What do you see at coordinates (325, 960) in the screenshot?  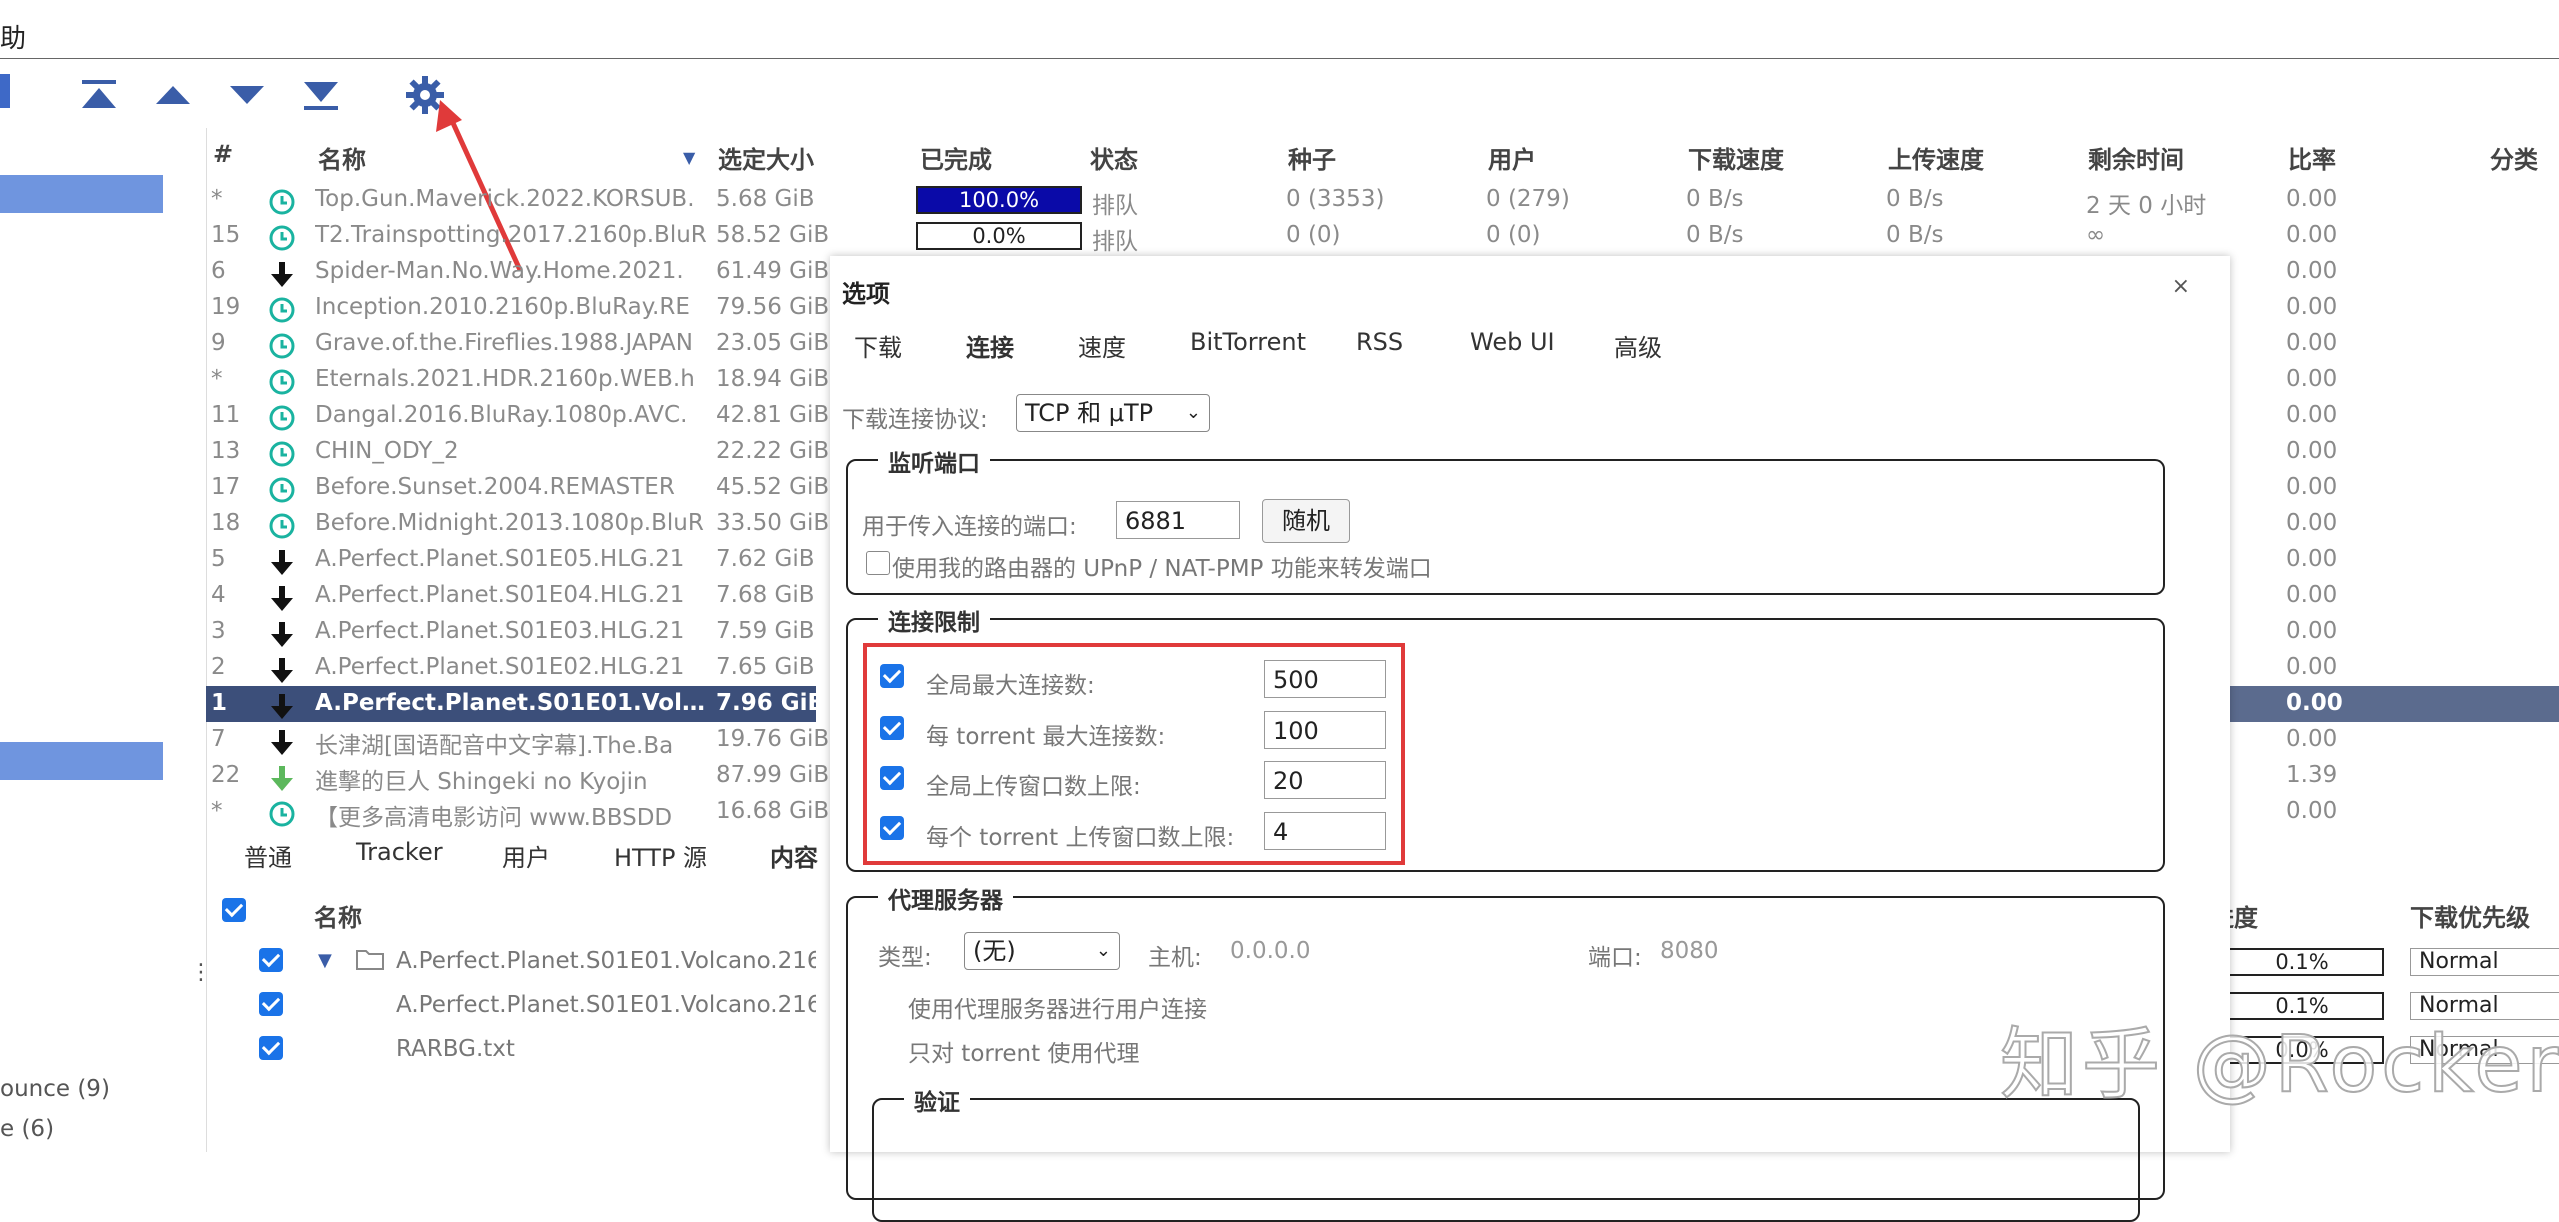 I see `expand-chevron-icon: ▼` at bounding box center [325, 960].